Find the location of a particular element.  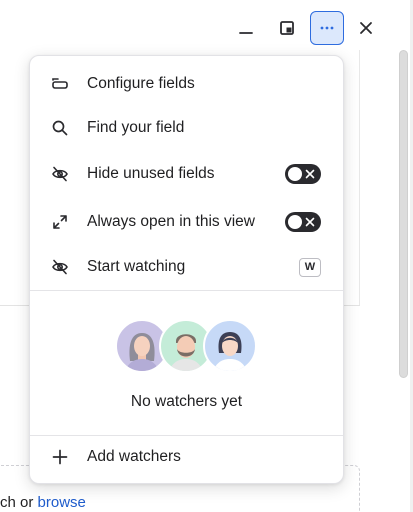

close-icon is located at coordinates (366, 28).